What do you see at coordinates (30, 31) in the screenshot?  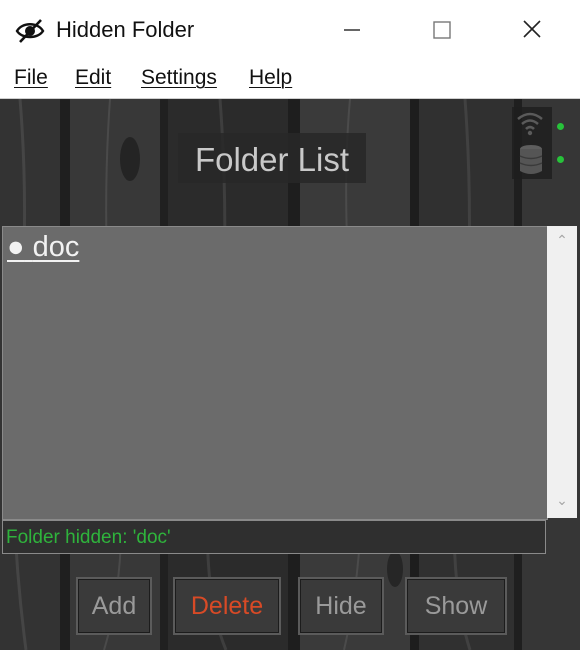 I see `eye-slash-icon` at bounding box center [30, 31].